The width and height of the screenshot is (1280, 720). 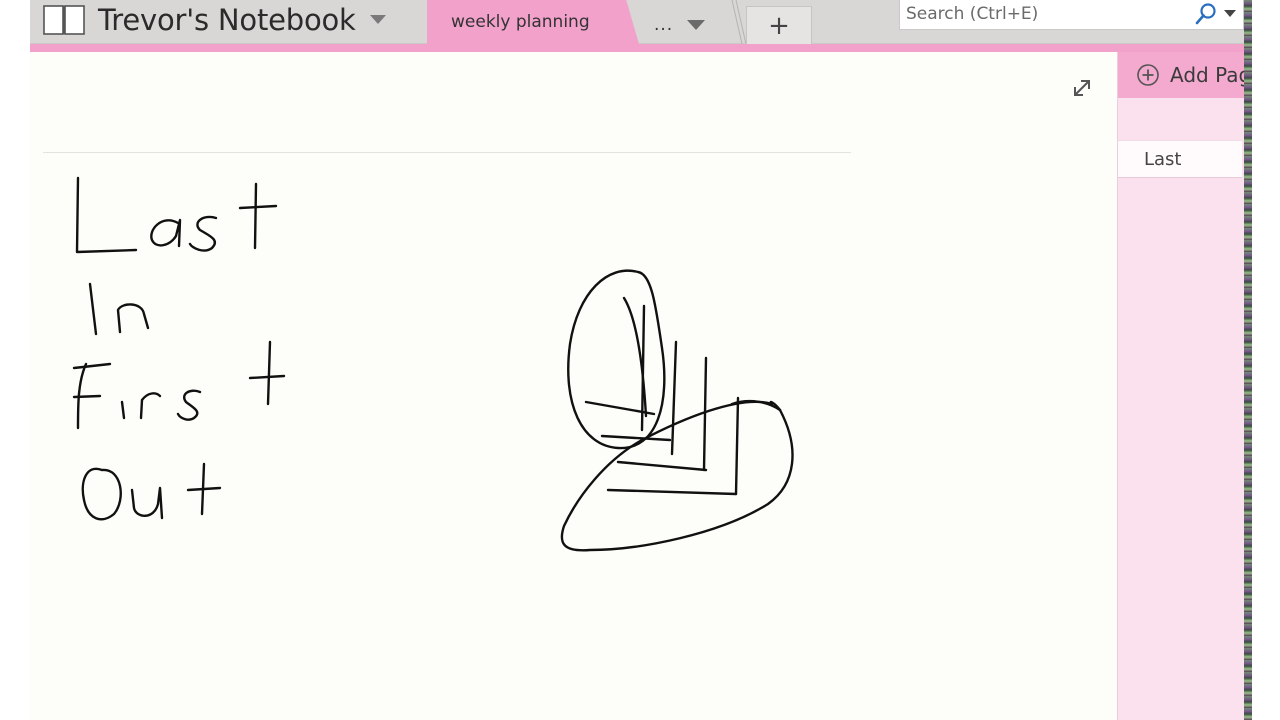 I want to click on page-list-pane: Add Page Last, so click(x=1180, y=386).